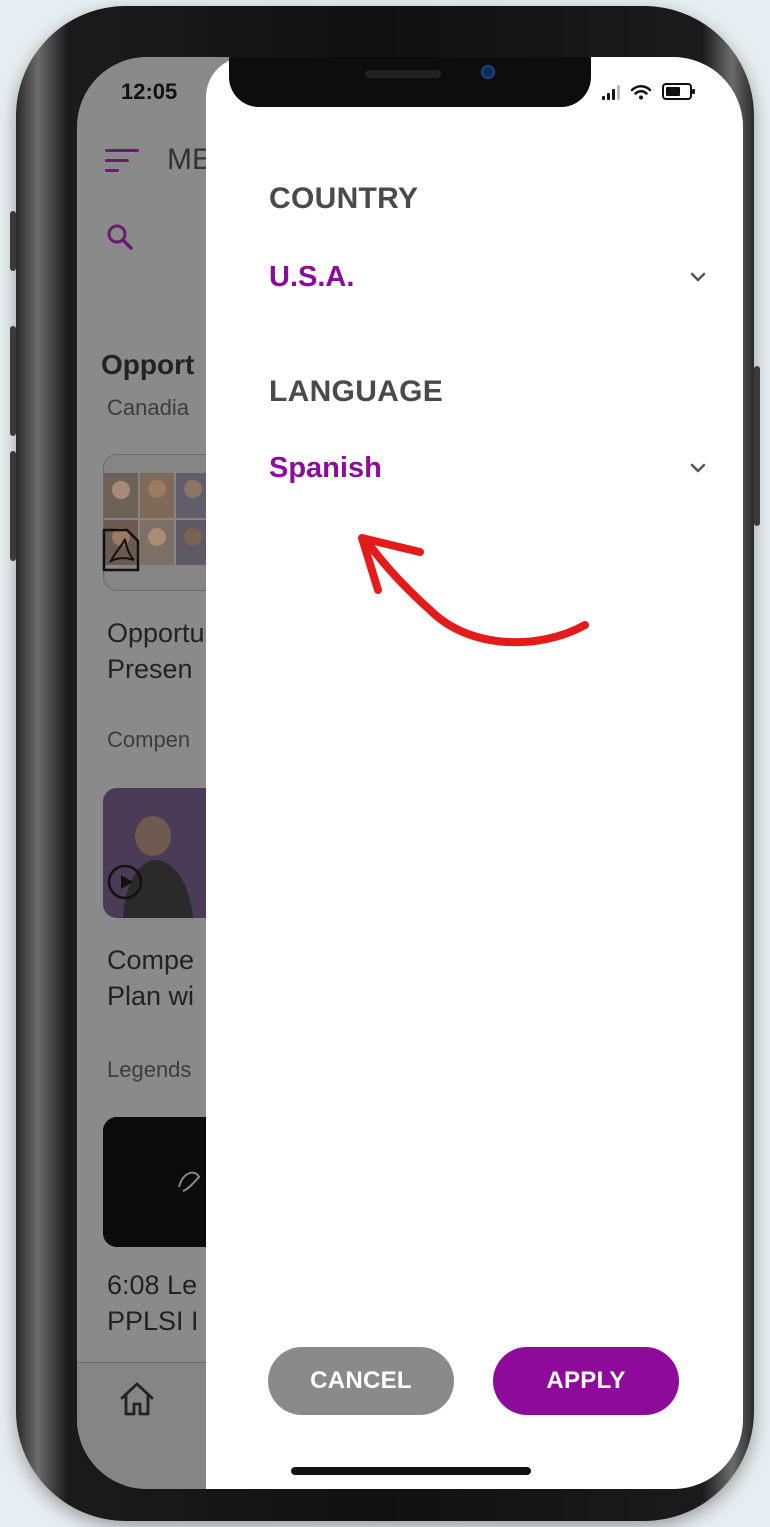 Image resolution: width=770 pixels, height=1527 pixels. What do you see at coordinates (150, 978) in the screenshot?
I see `item-title: Compe Plan wi` at bounding box center [150, 978].